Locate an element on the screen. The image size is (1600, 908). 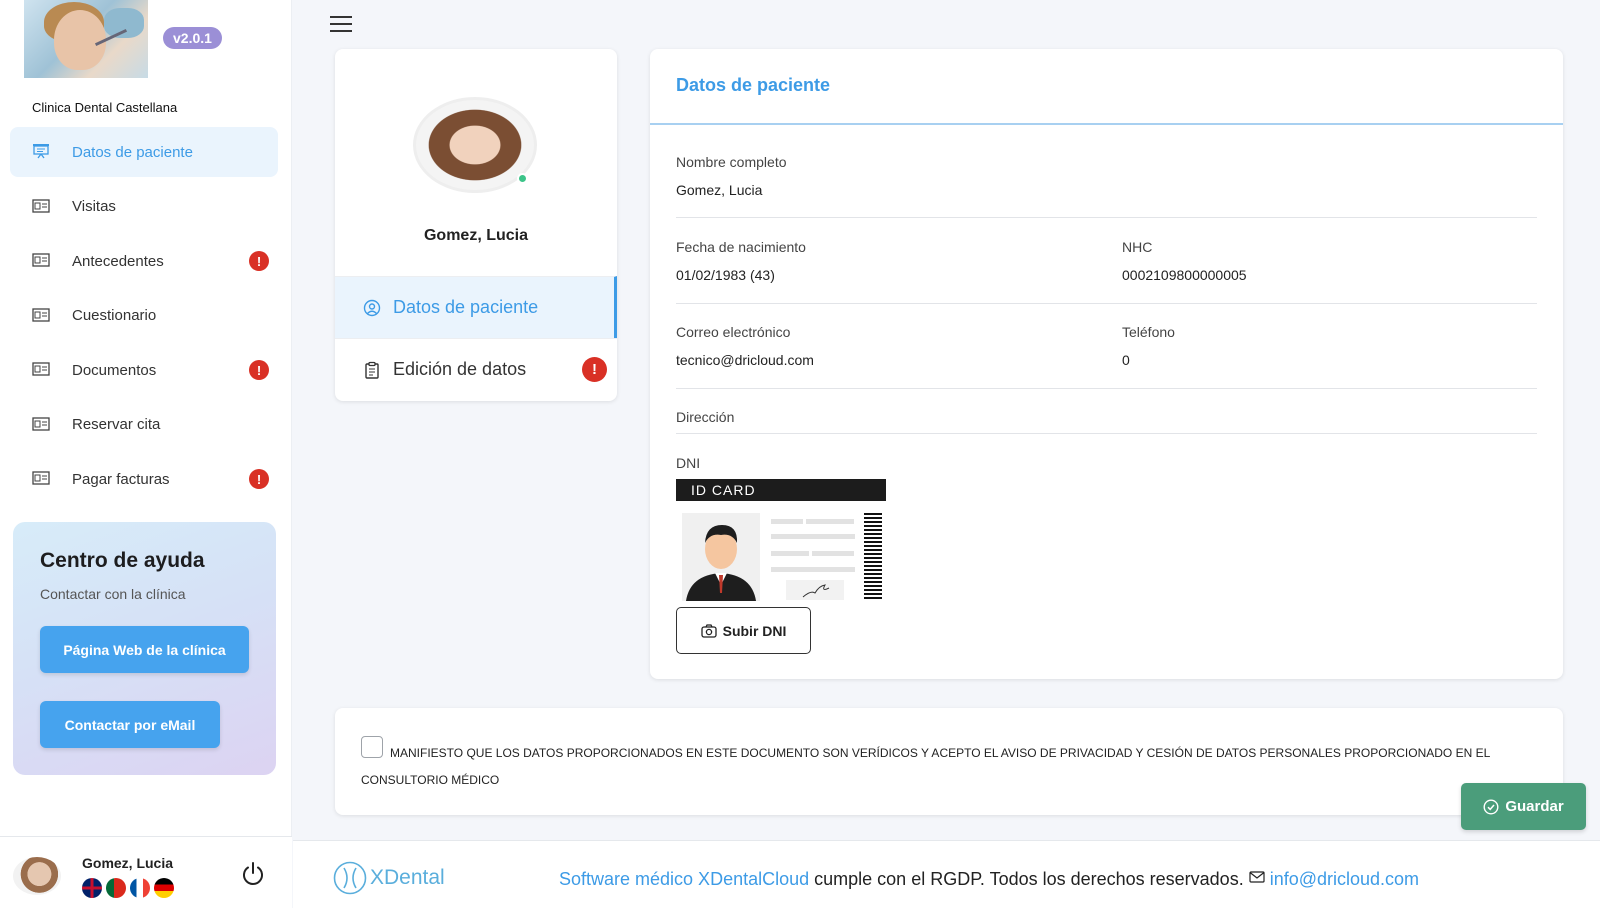
power-icon is located at coordinates (253, 874).